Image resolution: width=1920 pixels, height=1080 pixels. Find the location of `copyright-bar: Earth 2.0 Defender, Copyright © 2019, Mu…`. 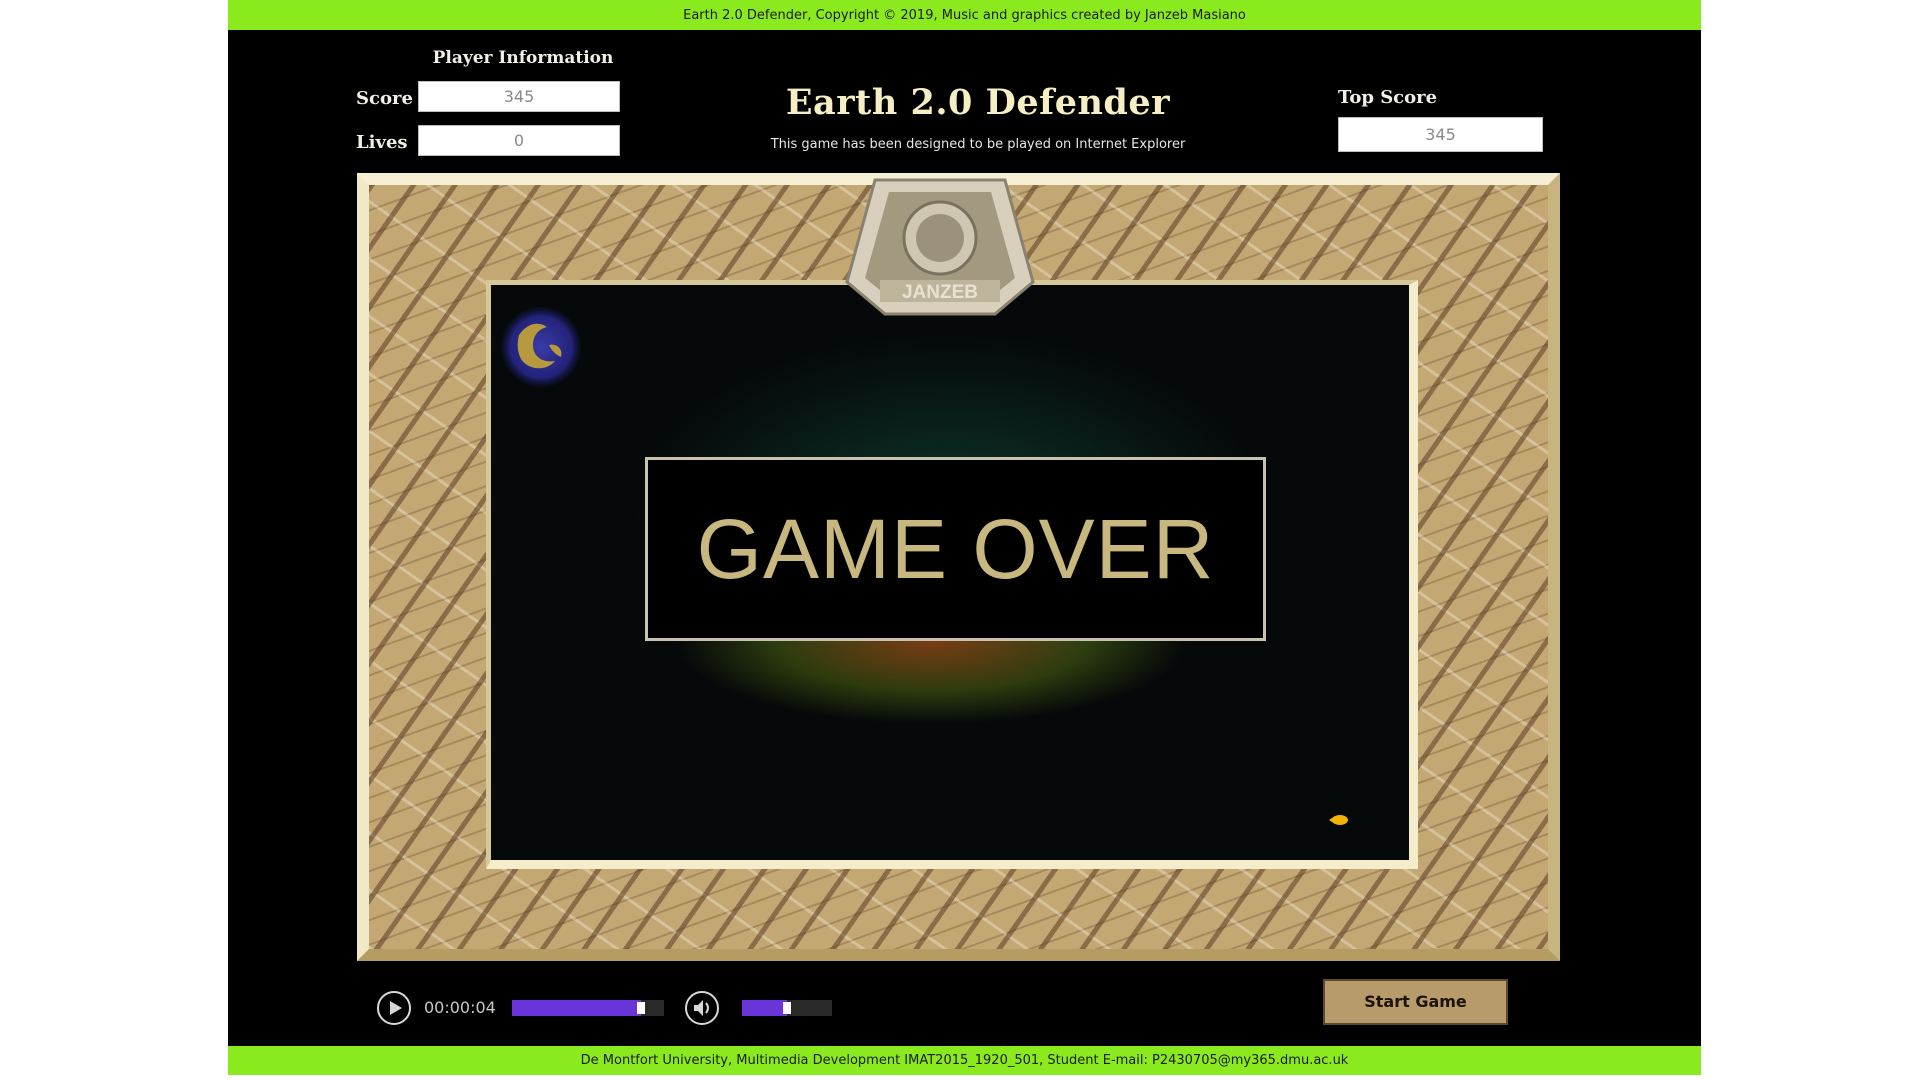

copyright-bar: Earth 2.0 Defender, Copyright © 2019, Mu… is located at coordinates (964, 15).